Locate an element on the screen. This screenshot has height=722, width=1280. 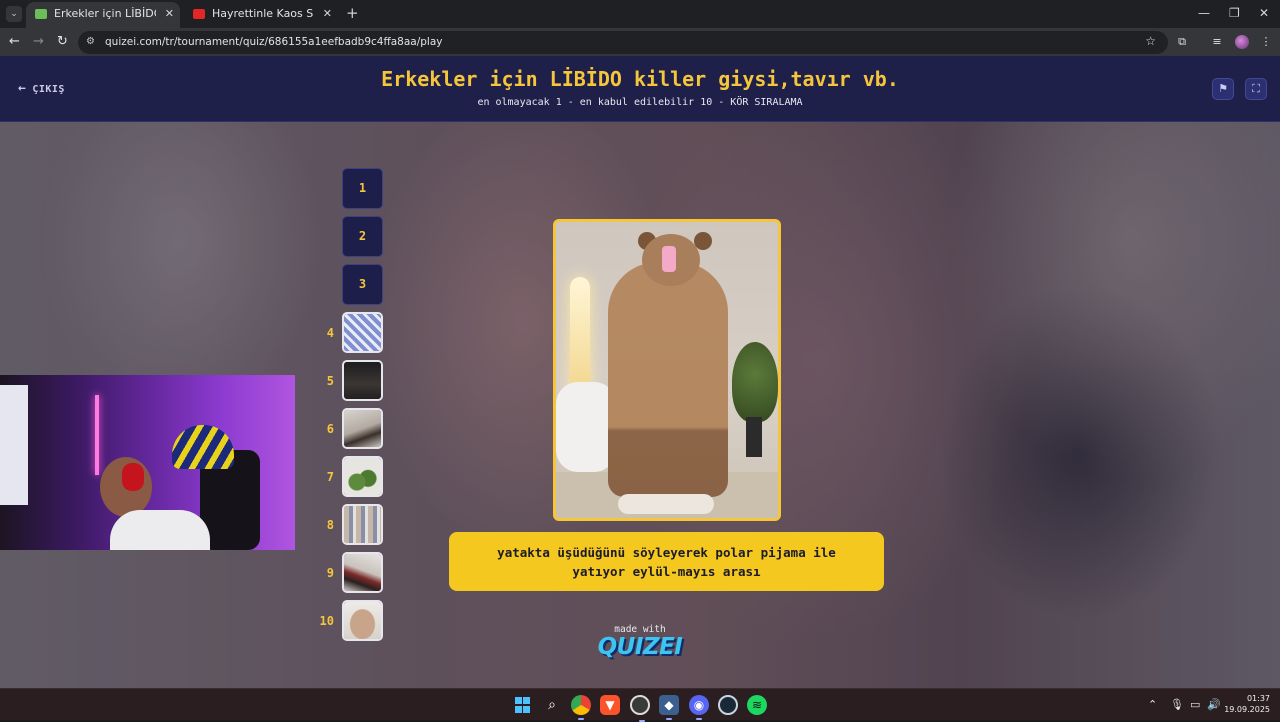
rank-slot-2: 2 is located at coordinates (362, 236).